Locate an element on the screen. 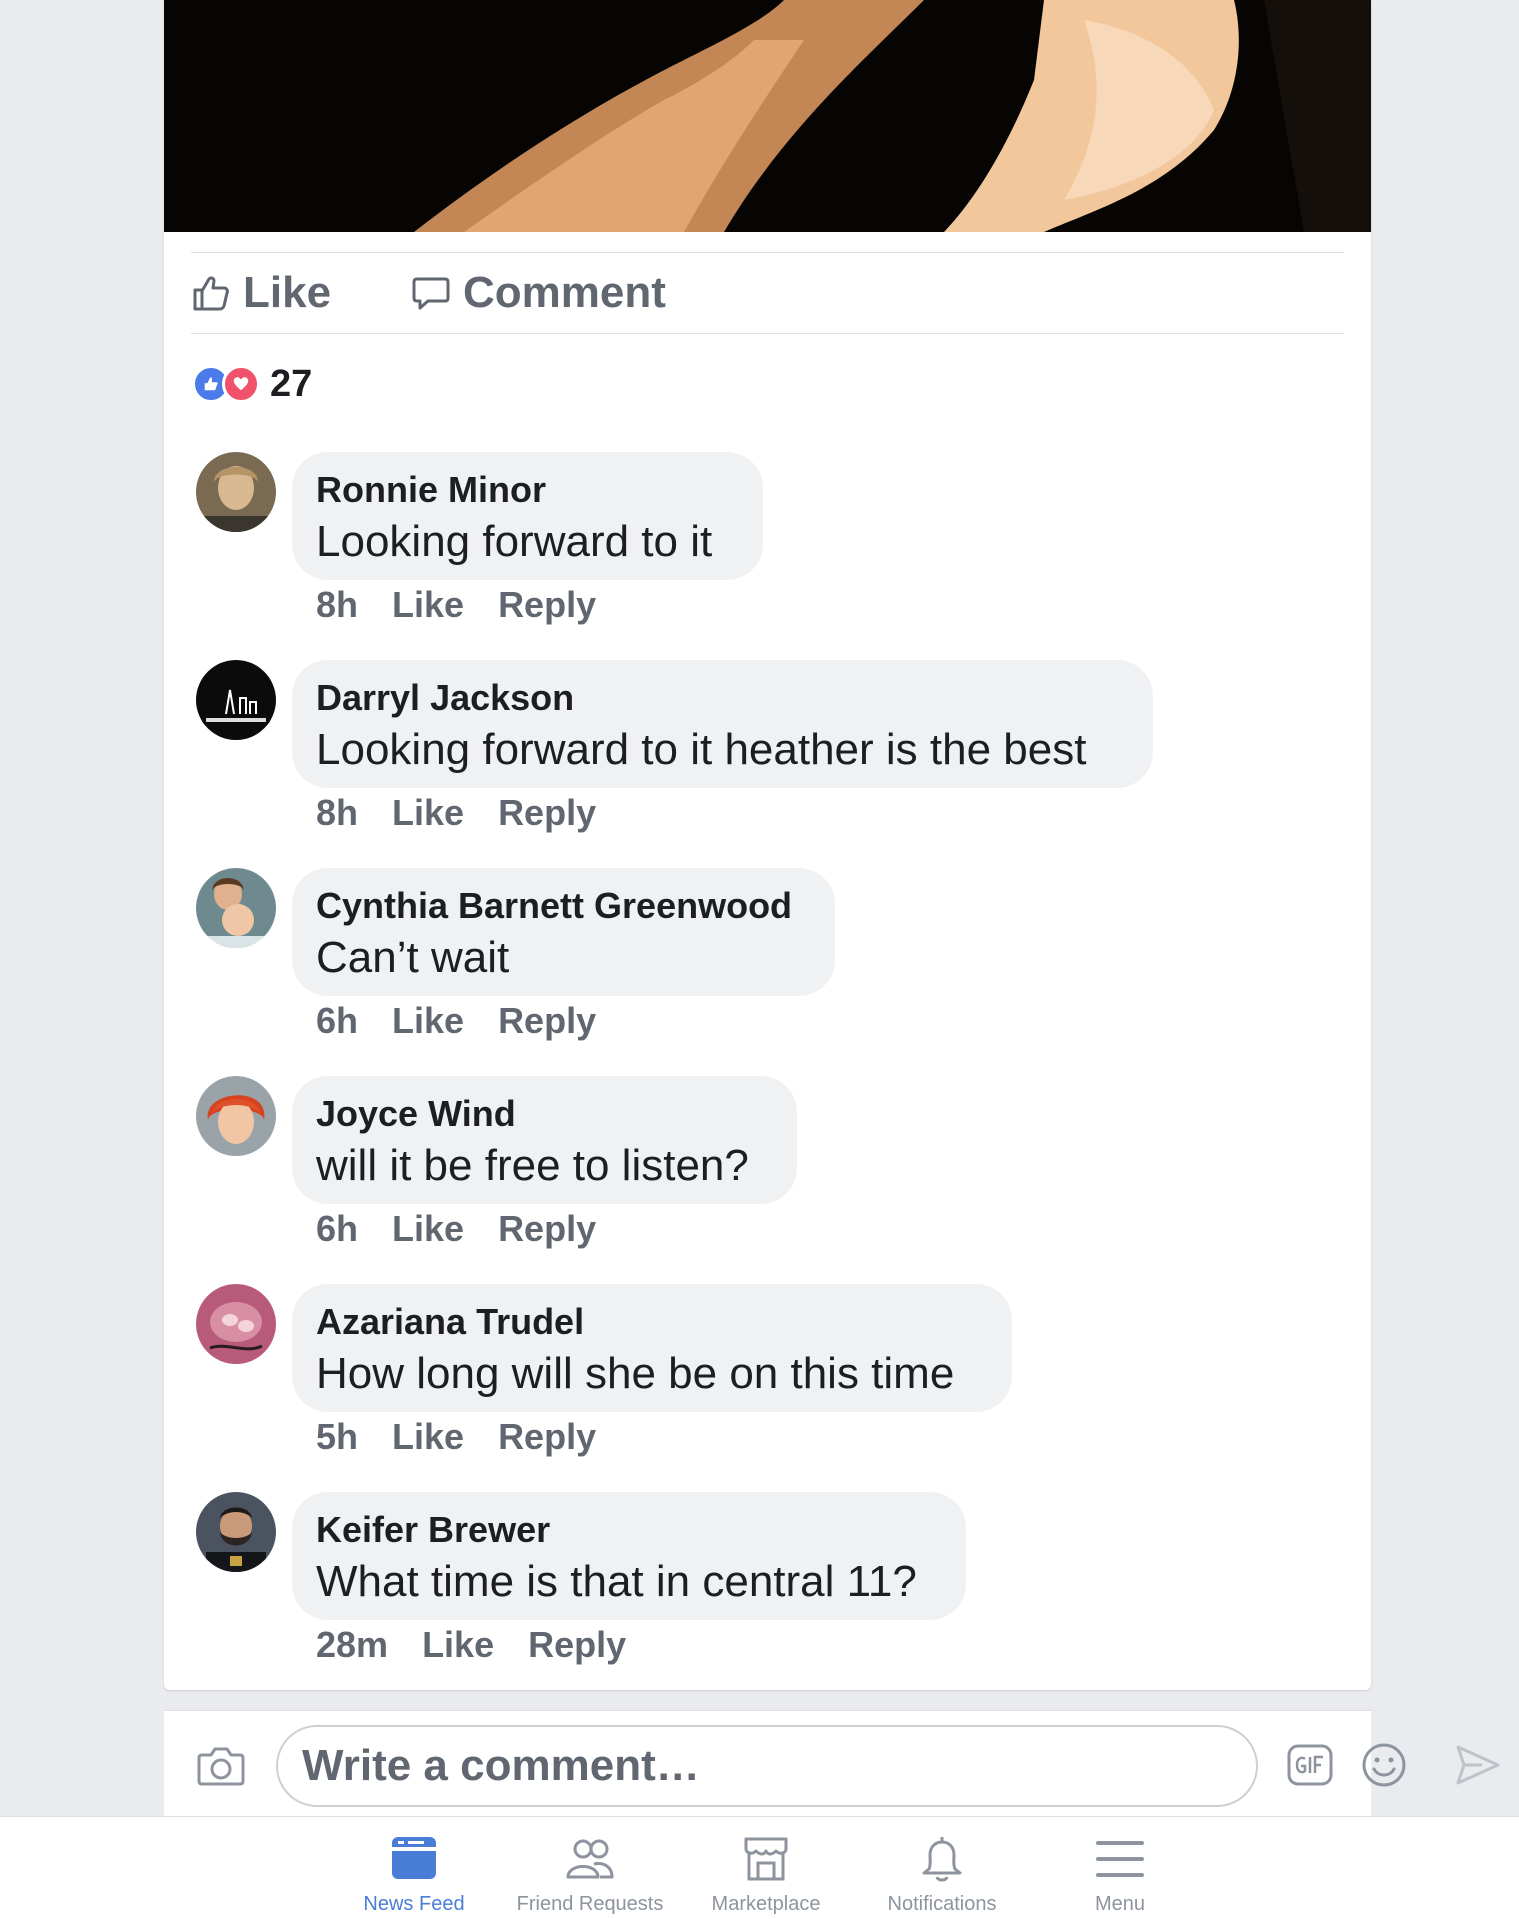  comment-author: Darryl Jackson is located at coordinates (721, 698).